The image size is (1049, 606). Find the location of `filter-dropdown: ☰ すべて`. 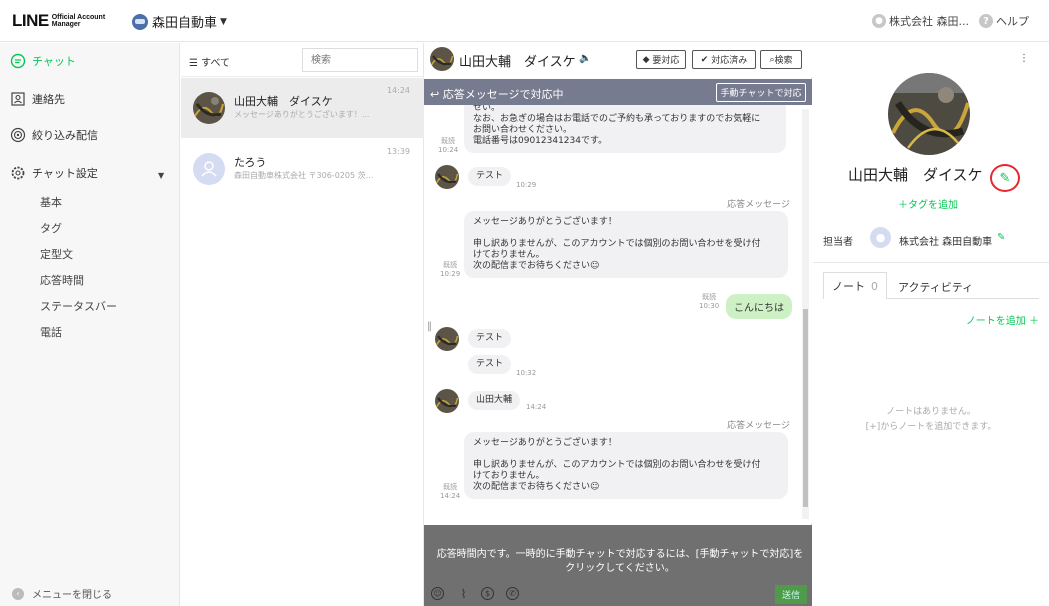

filter-dropdown: ☰ すべて is located at coordinates (209, 61).